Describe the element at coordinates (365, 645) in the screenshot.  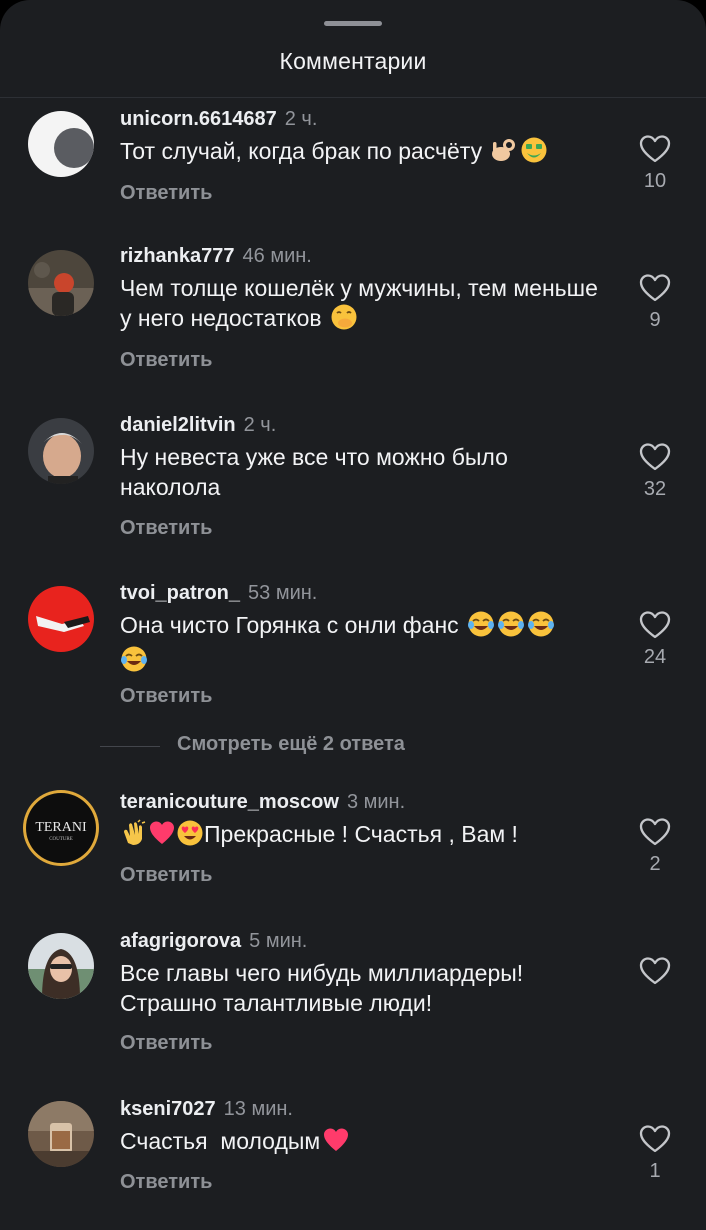
I see `comment-text-container: Она чисто Горянка с онли фанс` at that location.